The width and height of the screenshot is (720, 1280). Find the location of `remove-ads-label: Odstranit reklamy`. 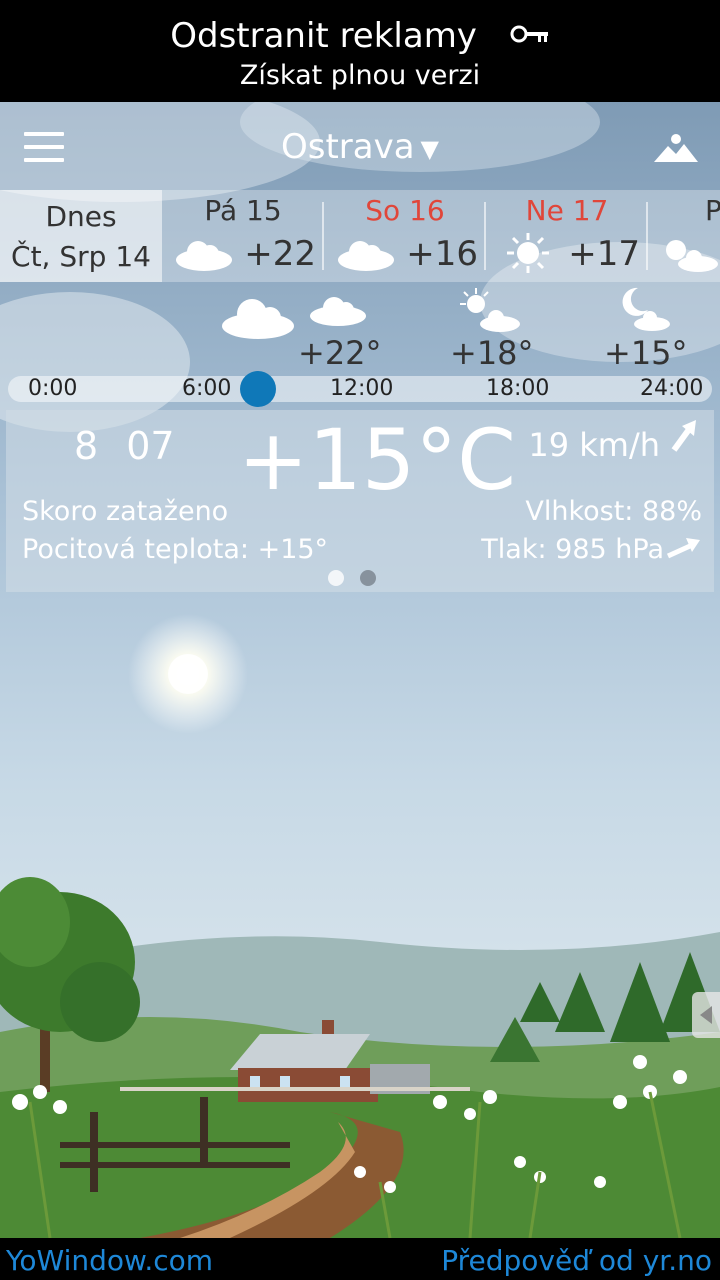

remove-ads-label: Odstranit reklamy is located at coordinates (323, 36).